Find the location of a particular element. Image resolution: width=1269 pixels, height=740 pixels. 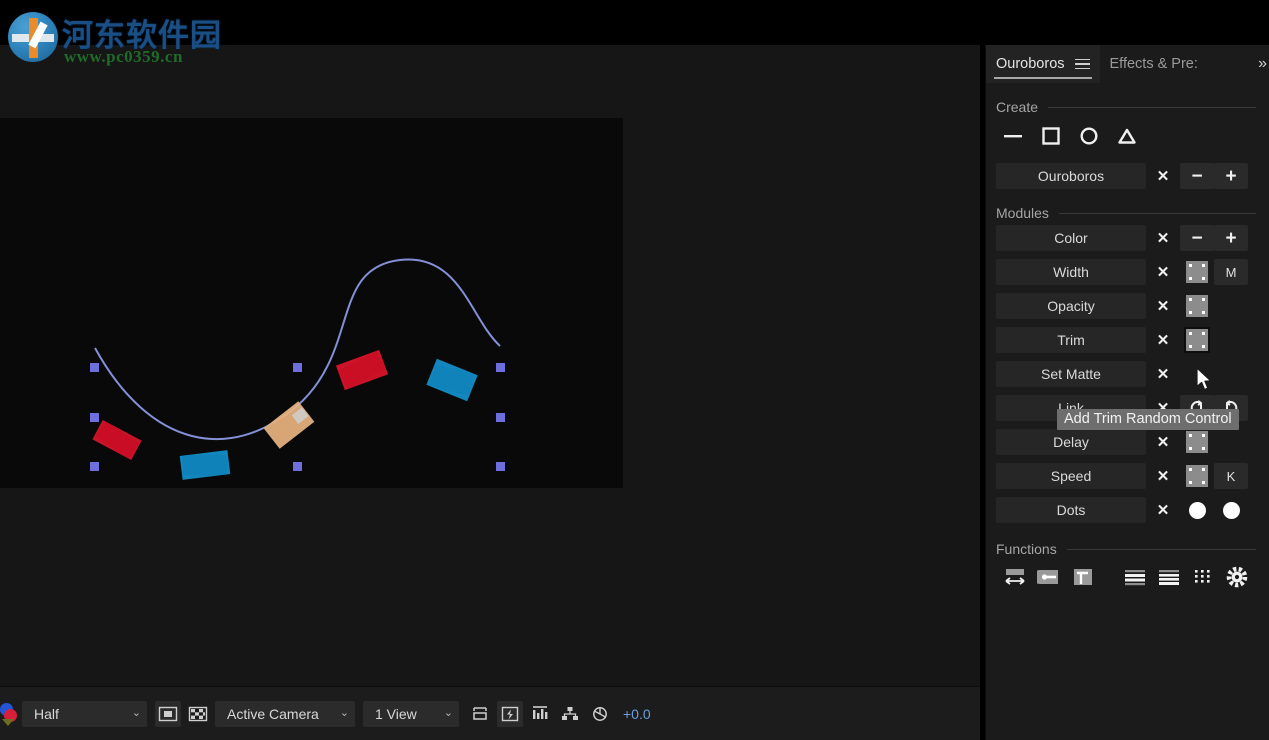

expand-panels-icon: » is located at coordinates (1263, 64).